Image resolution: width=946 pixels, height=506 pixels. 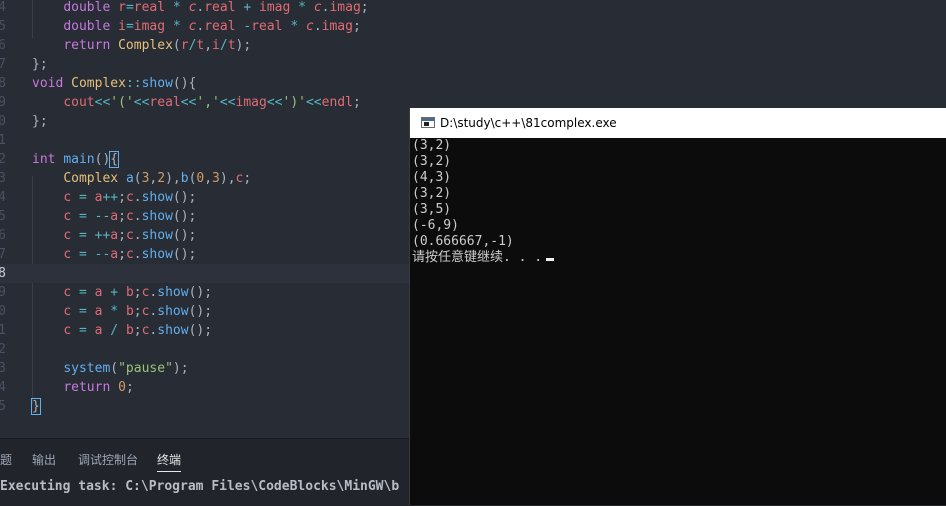 I want to click on line-number: 6, so click(x=3, y=235).